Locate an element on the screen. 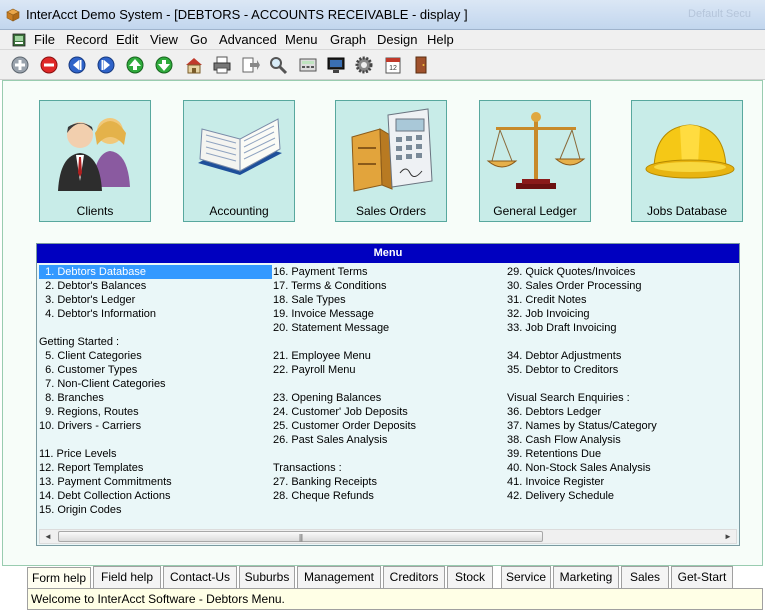  scroll-thumb: ||| is located at coordinates (300, 536).